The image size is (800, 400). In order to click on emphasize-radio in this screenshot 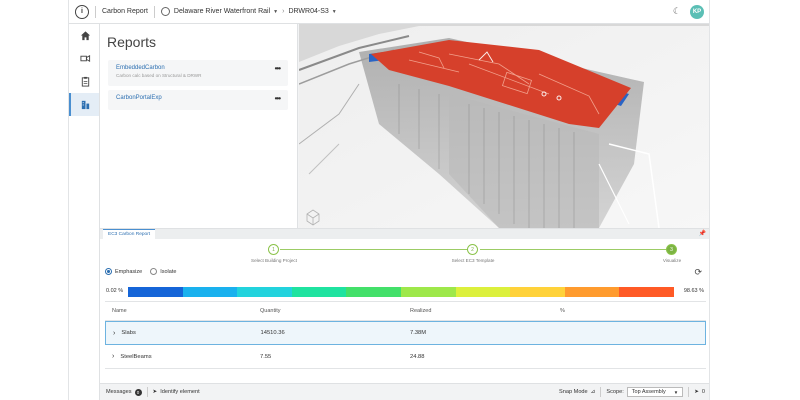, I will do `click(108, 271)`.